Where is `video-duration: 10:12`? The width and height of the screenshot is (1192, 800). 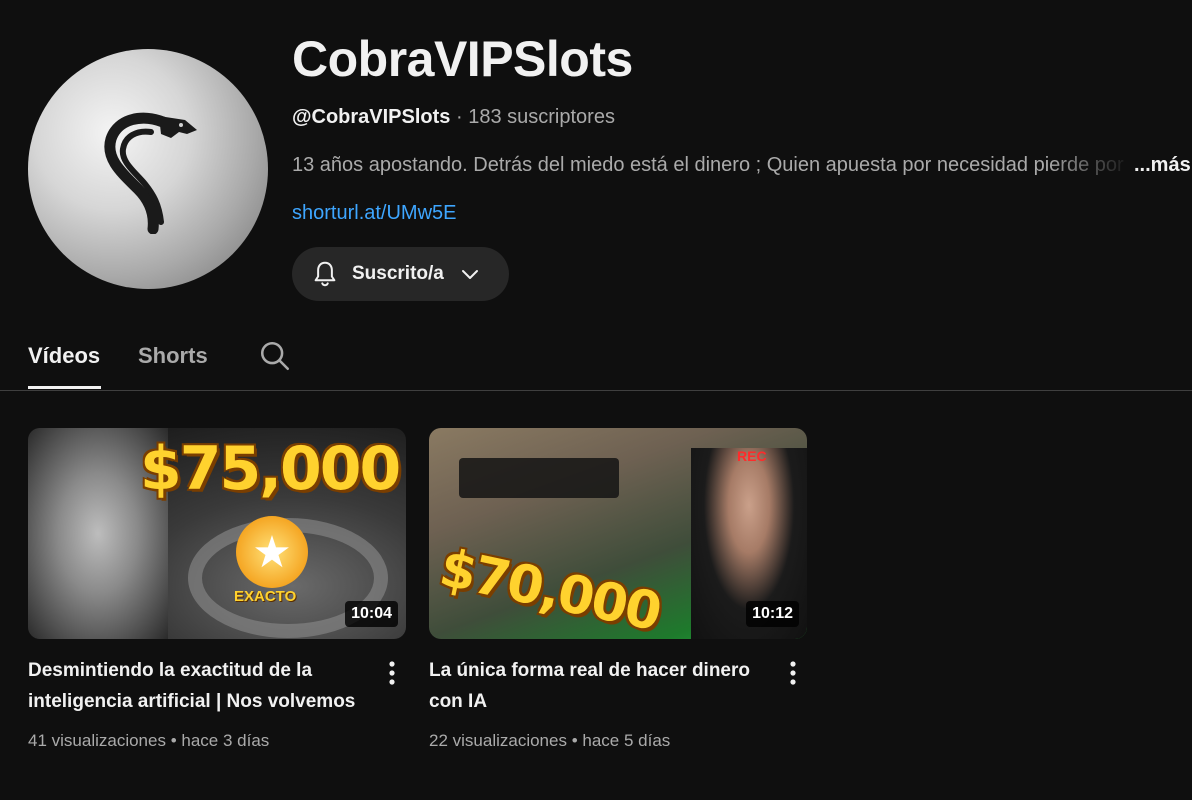 video-duration: 10:12 is located at coordinates (772, 614).